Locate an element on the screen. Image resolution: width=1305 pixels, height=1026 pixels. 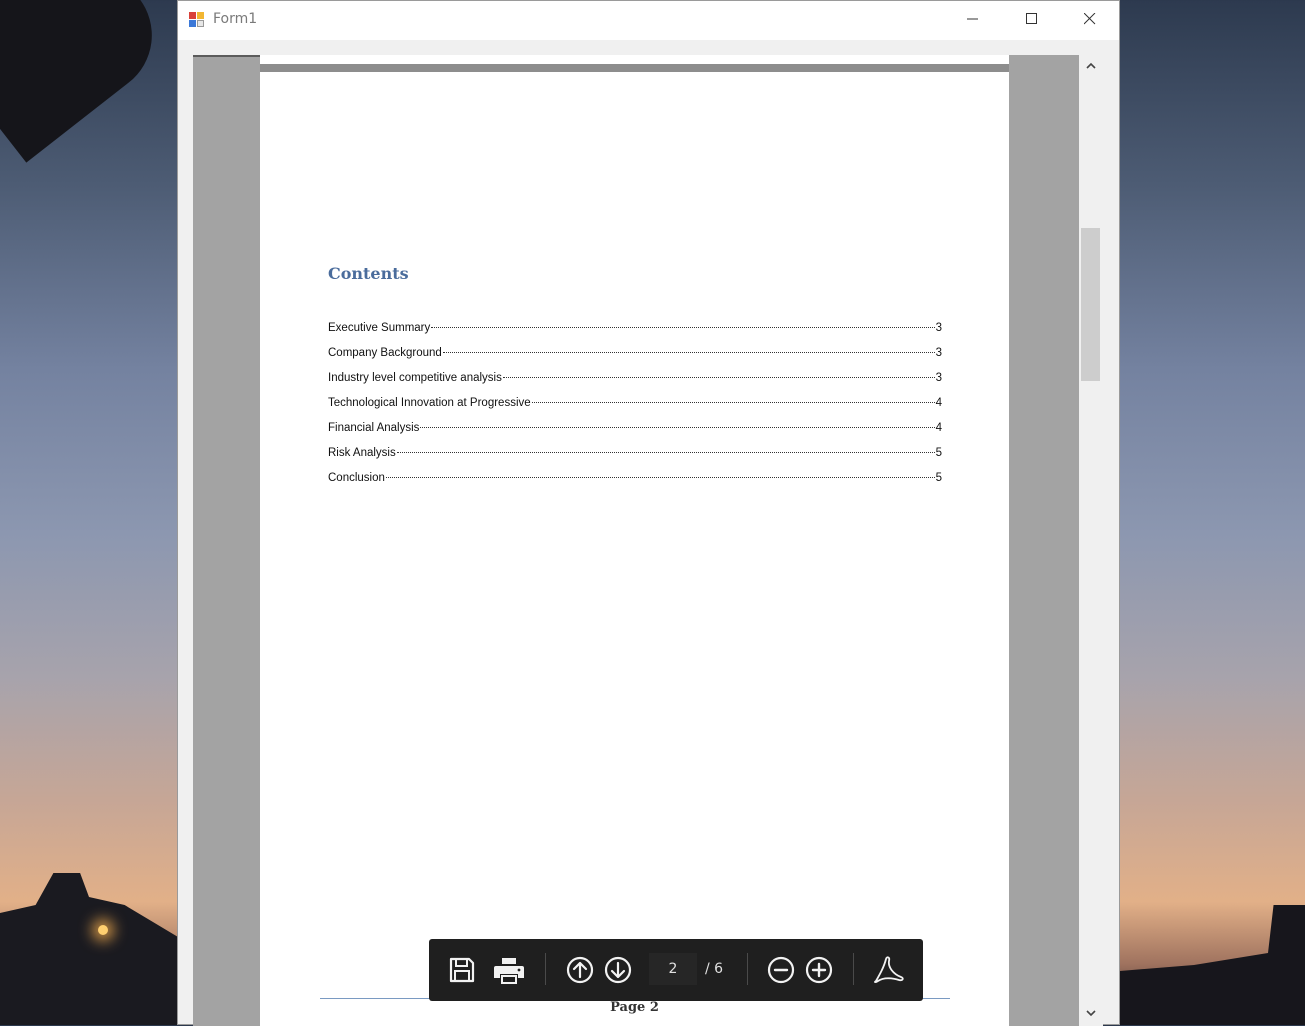
page-number-input: 2 is located at coordinates (673, 969).